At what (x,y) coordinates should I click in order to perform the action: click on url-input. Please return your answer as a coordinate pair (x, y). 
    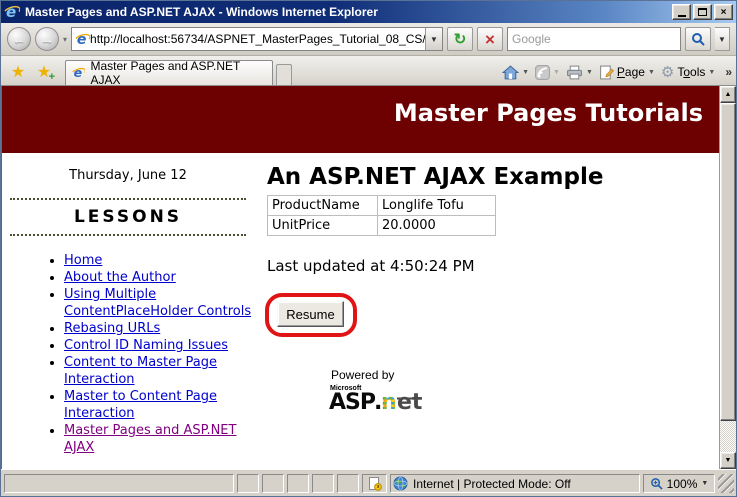
    Looking at the image, I should click on (258, 39).